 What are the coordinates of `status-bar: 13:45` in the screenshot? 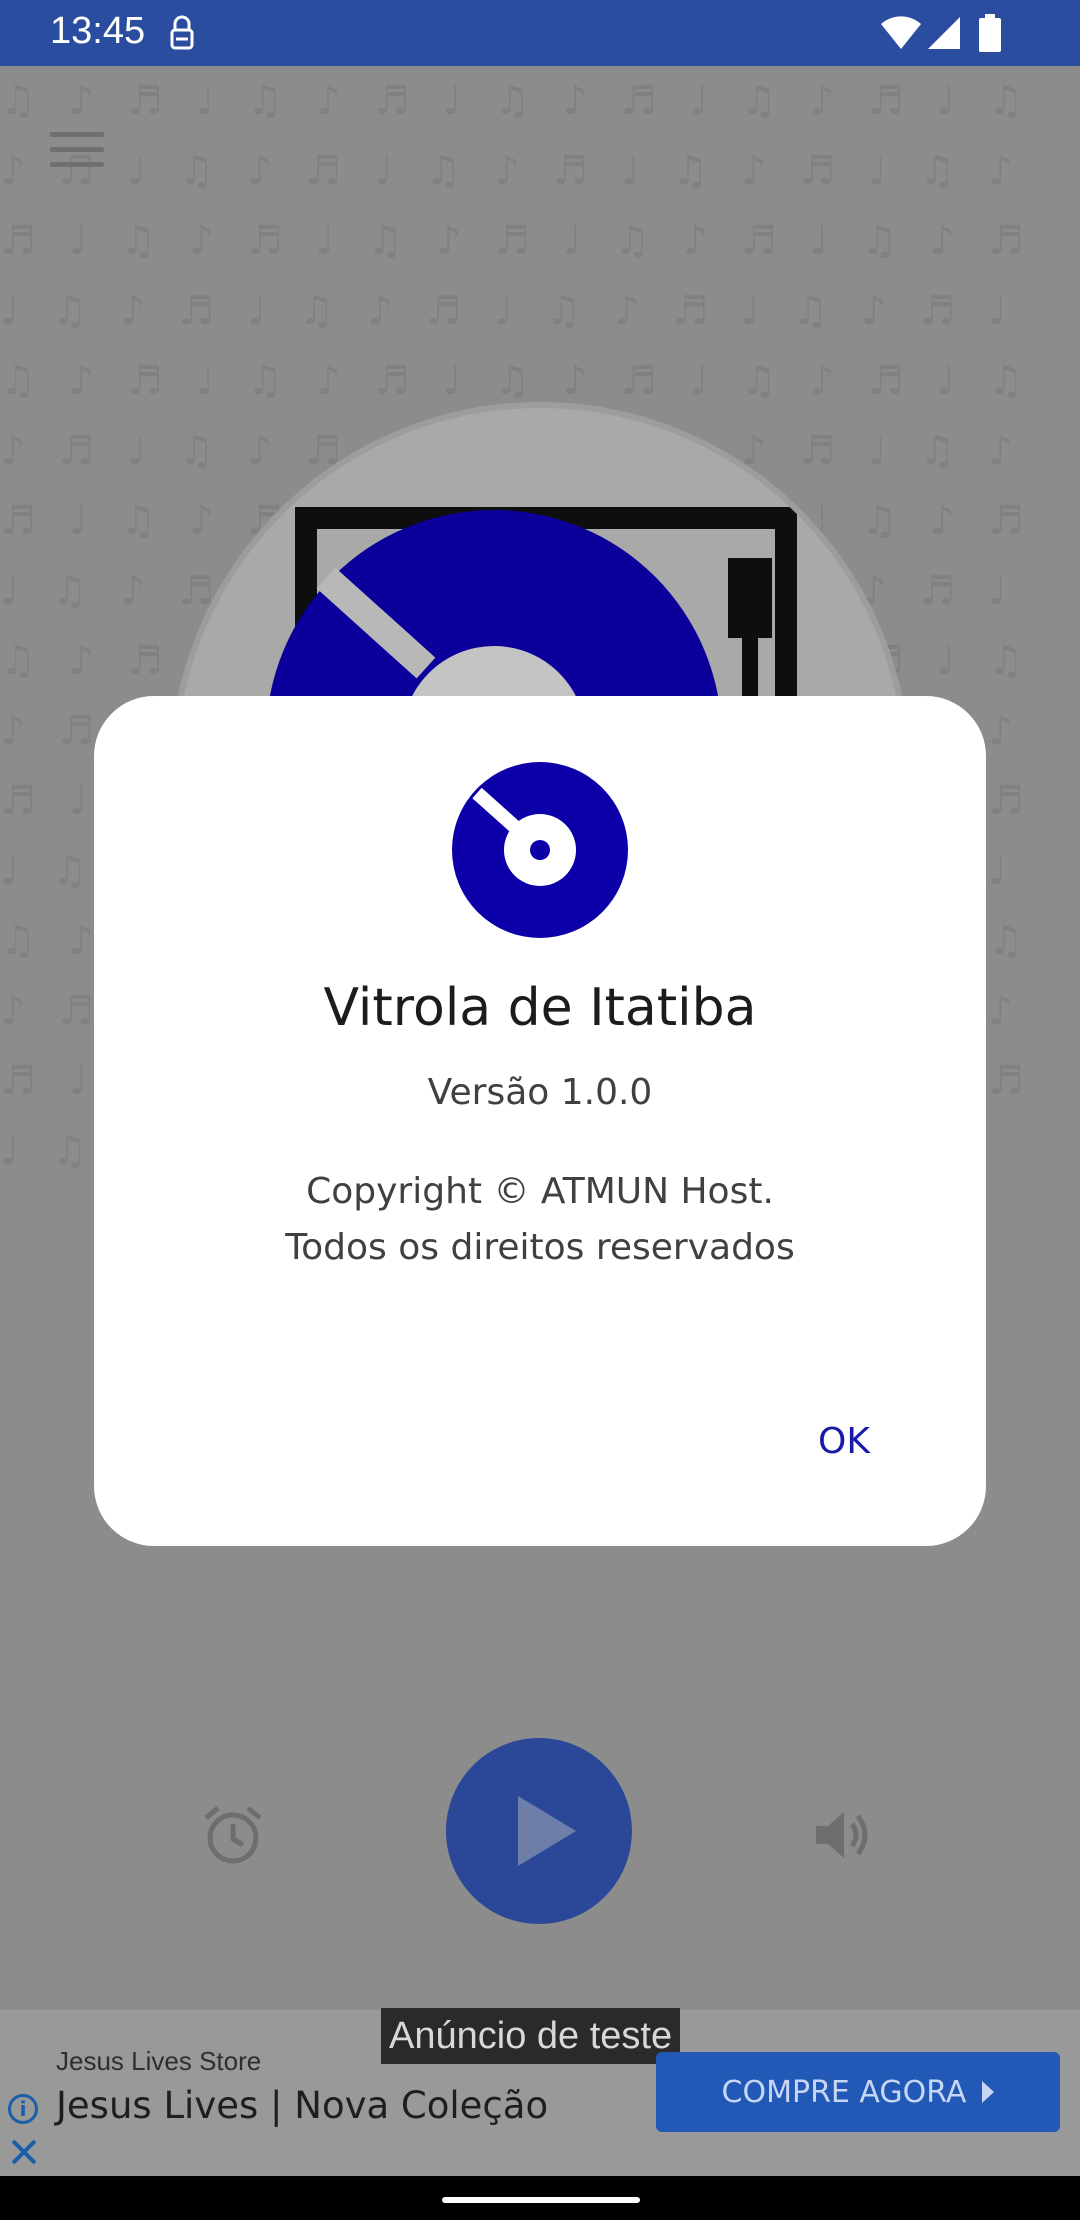 It's located at (540, 33).